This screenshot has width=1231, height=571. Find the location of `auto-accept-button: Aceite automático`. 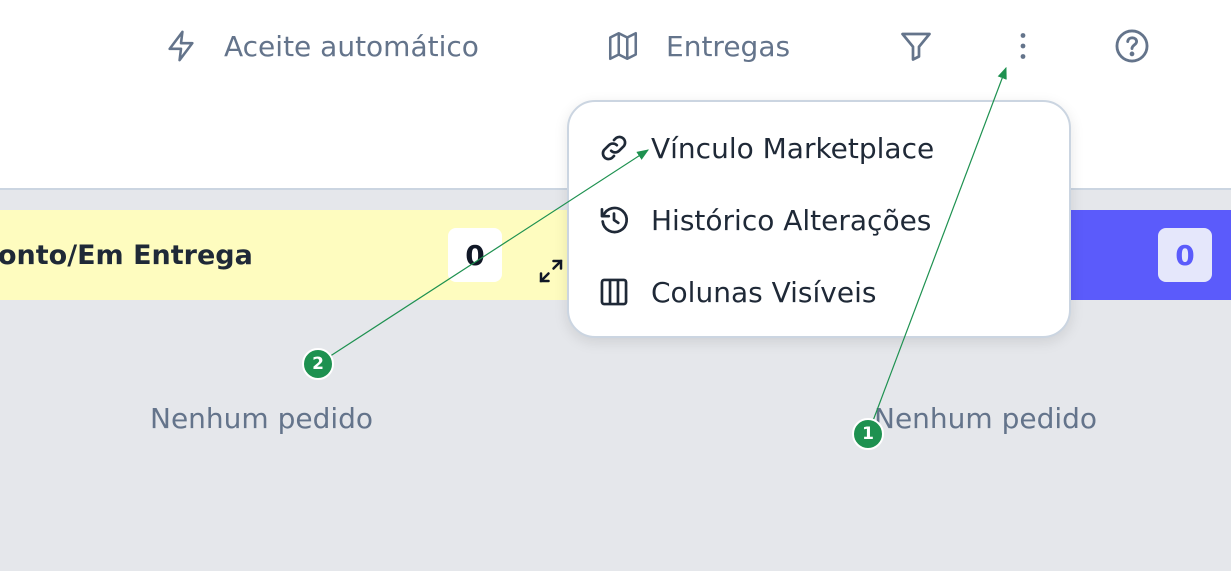

auto-accept-button: Aceite automático is located at coordinates (321, 46).